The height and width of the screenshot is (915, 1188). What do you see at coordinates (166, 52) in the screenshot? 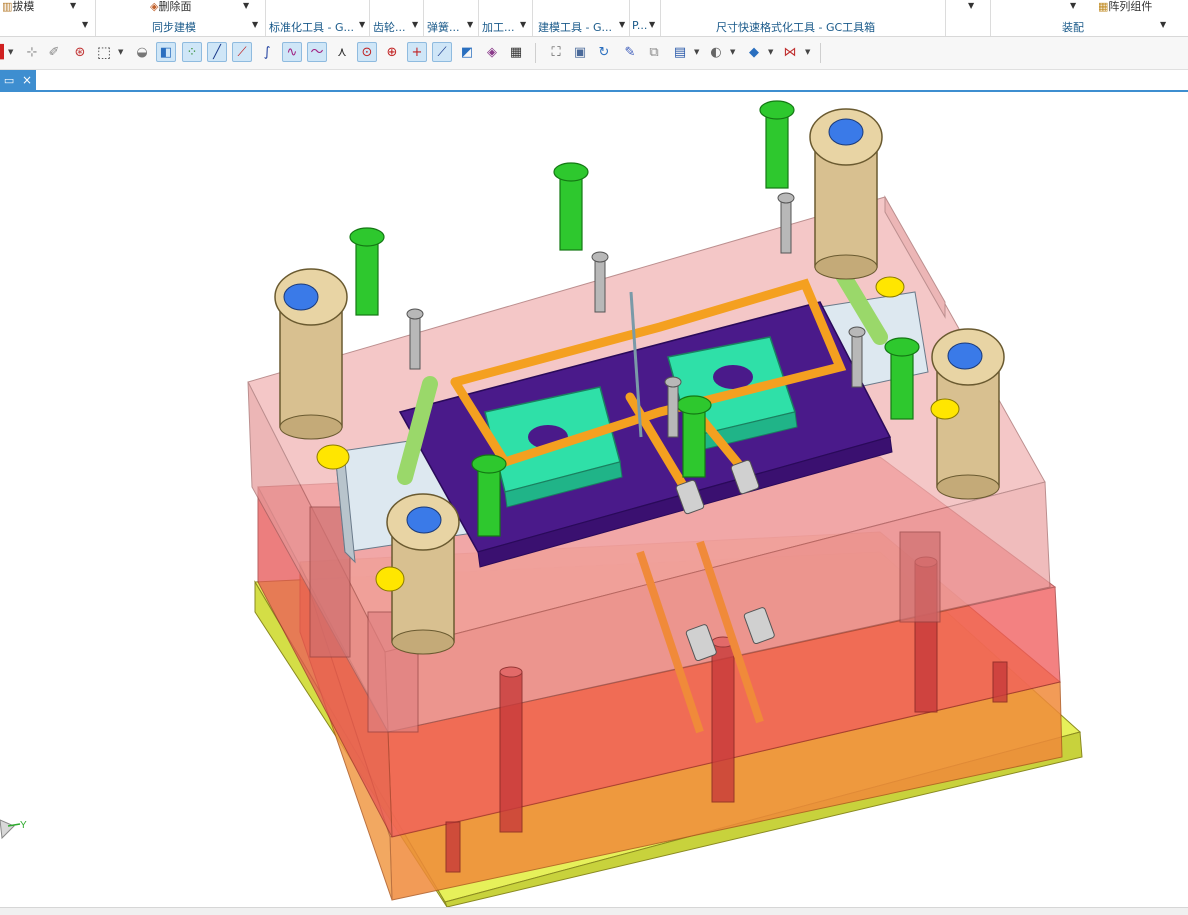
I see `shaded-icon: ◧` at bounding box center [166, 52].